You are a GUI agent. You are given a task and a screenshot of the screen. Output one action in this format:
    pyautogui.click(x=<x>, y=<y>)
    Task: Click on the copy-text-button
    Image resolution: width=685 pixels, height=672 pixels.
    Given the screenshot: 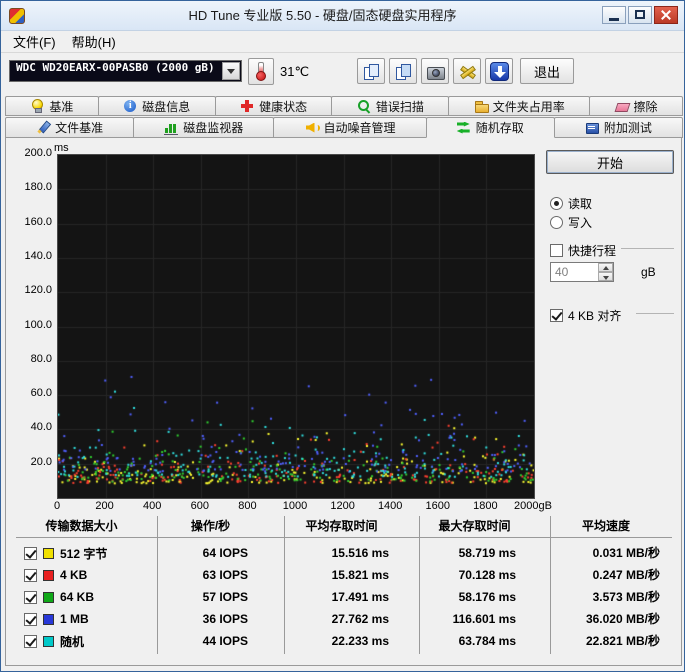 What is the action you would take?
    pyautogui.click(x=371, y=71)
    